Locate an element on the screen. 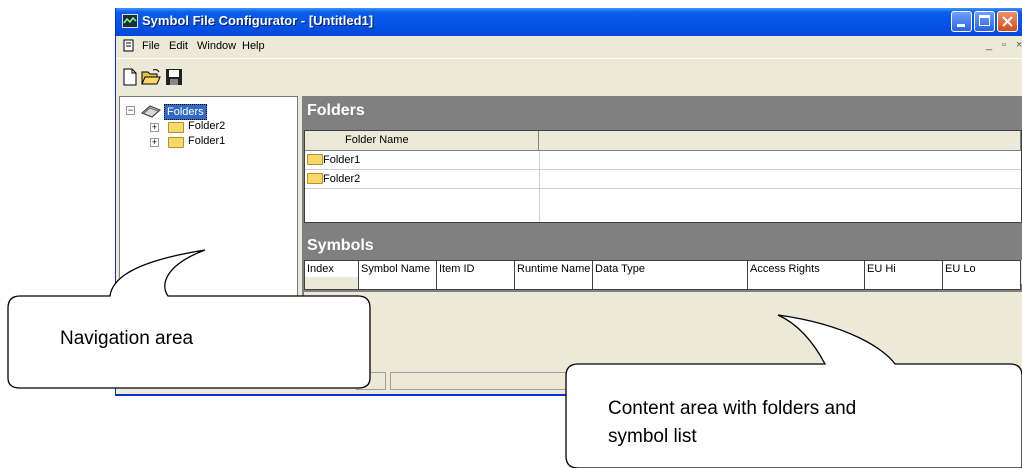  navigation-callout-bubble is located at coordinates (189, 319).